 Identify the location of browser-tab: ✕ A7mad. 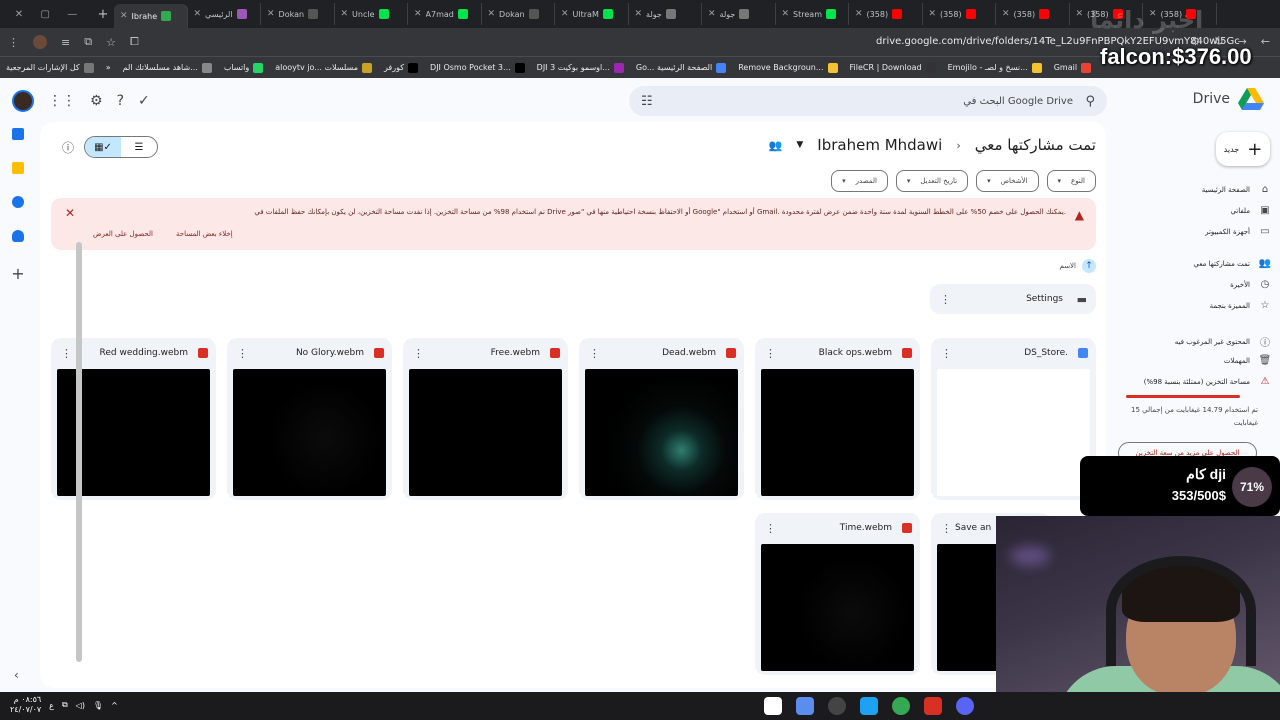
(445, 14).